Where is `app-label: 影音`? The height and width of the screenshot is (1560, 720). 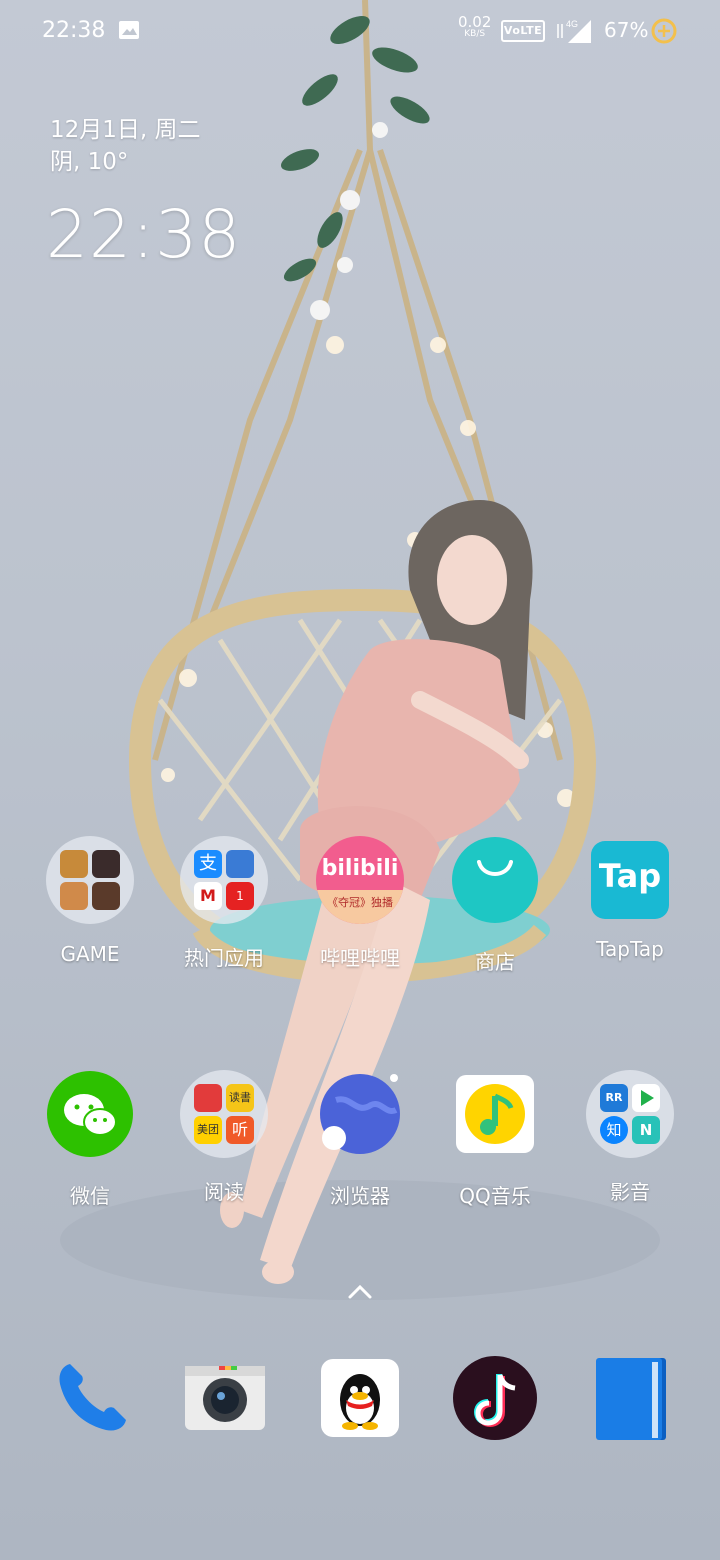 app-label: 影音 is located at coordinates (630, 1192).